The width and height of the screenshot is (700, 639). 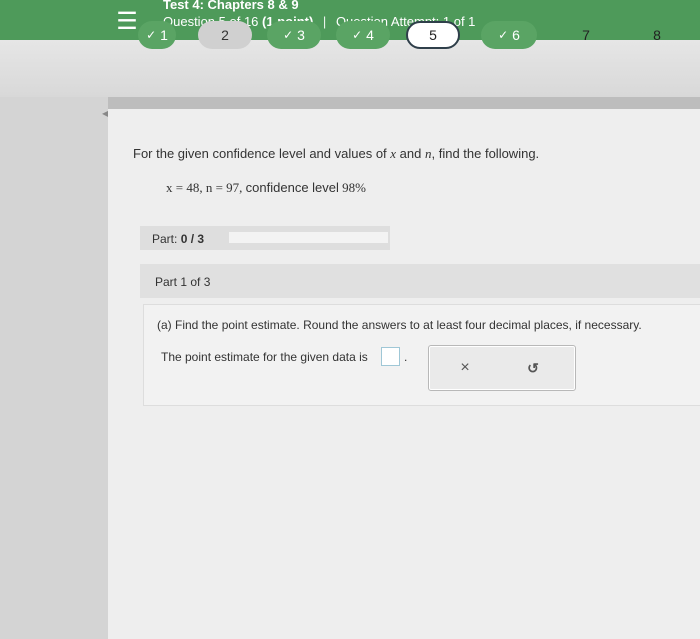 I want to click on question-nav-label: 1, so click(x=164, y=35).